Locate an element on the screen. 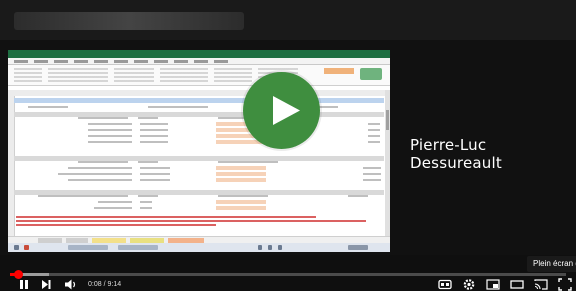 This screenshot has width=576, height=291. volume-button is located at coordinates (71, 284).